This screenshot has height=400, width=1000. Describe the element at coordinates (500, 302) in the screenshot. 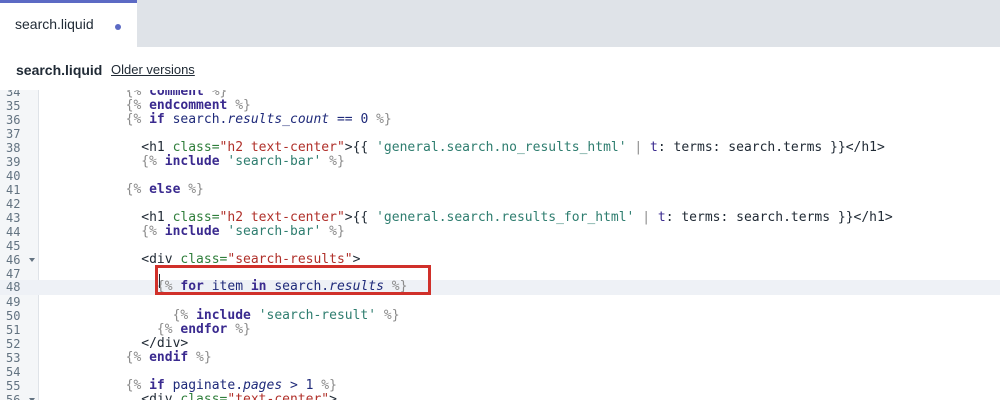

I see `code-line: 49` at that location.